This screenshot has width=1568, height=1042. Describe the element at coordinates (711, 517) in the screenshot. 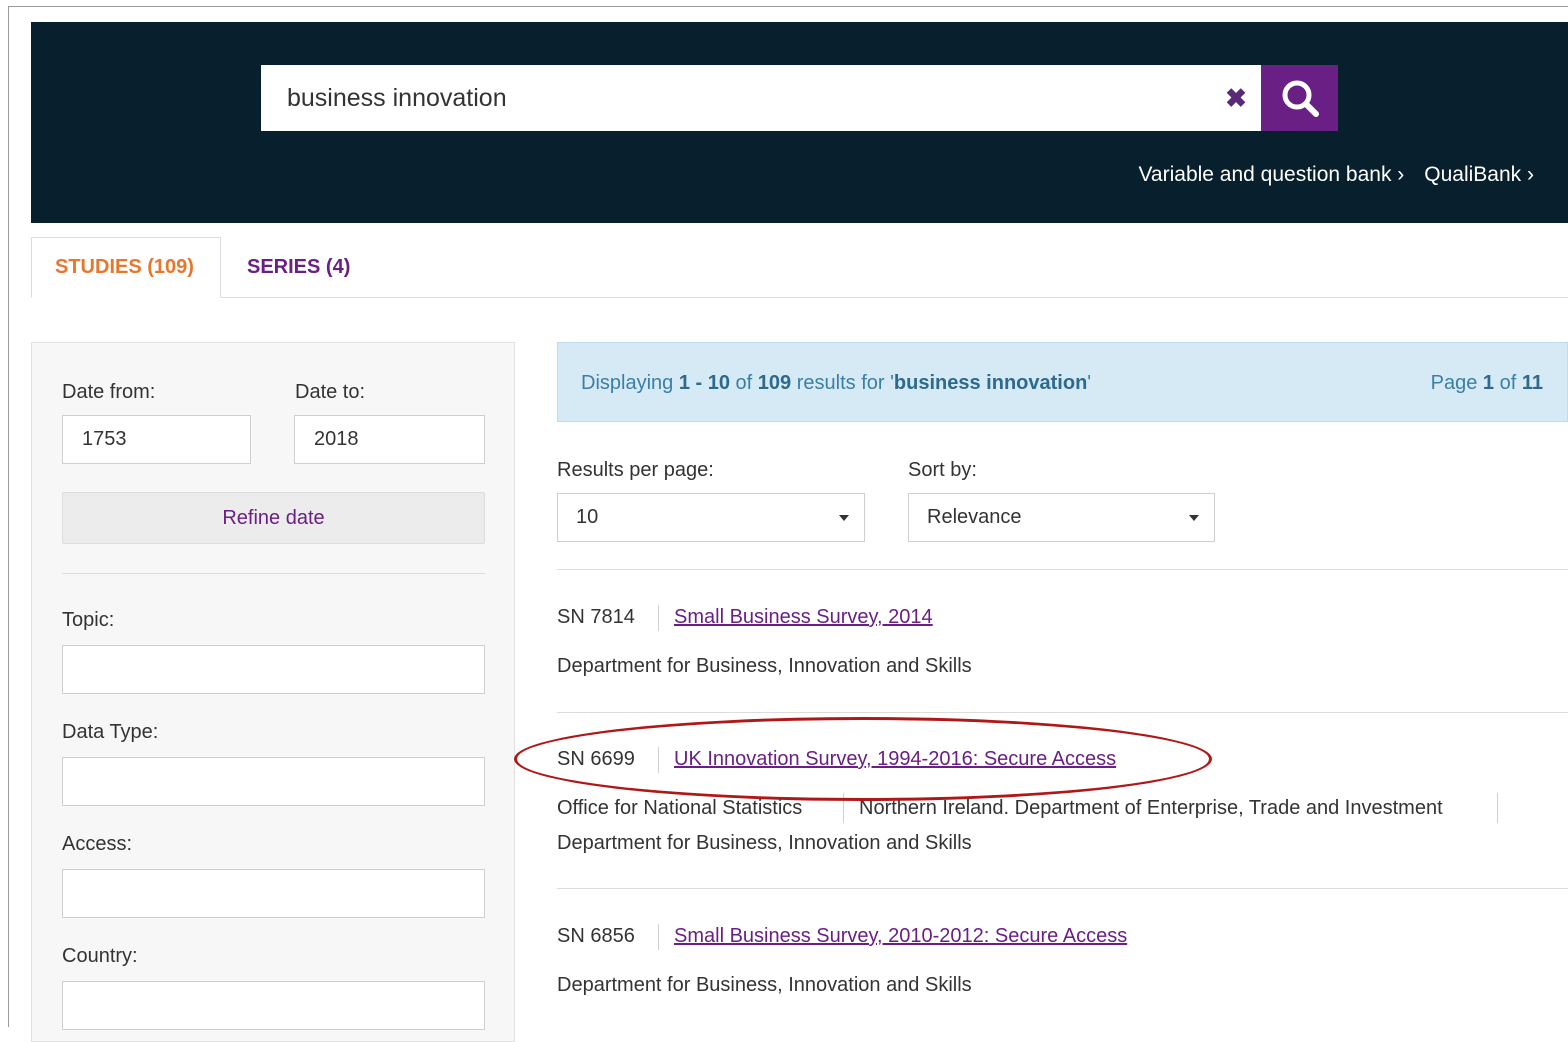

I see `results-per-page-select: 10` at that location.